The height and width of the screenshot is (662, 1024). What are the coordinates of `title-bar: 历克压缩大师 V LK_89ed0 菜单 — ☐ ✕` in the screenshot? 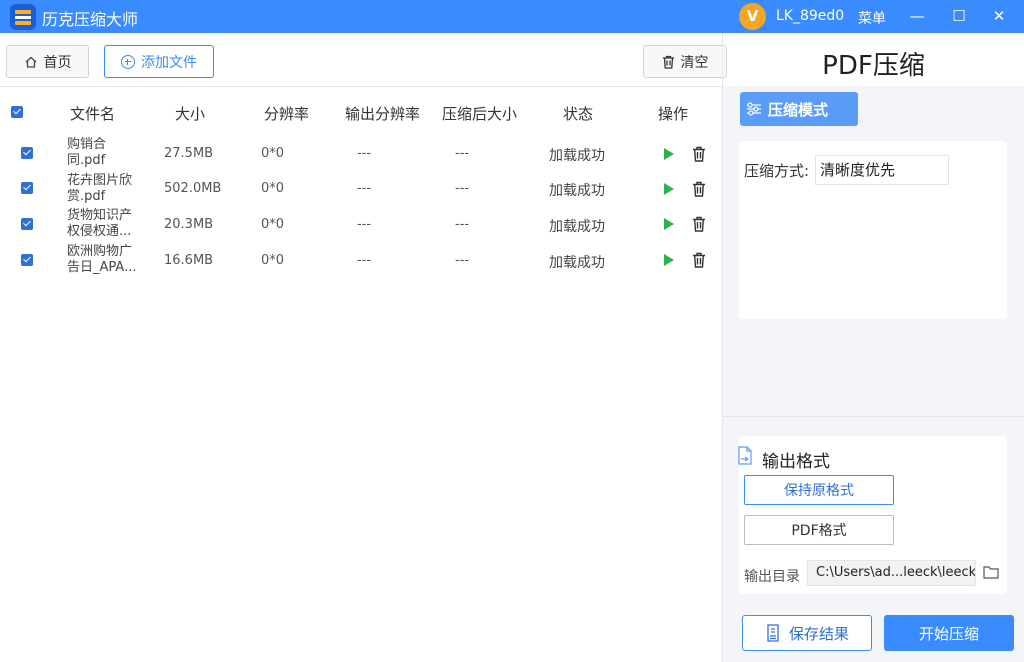 It's located at (512, 16).